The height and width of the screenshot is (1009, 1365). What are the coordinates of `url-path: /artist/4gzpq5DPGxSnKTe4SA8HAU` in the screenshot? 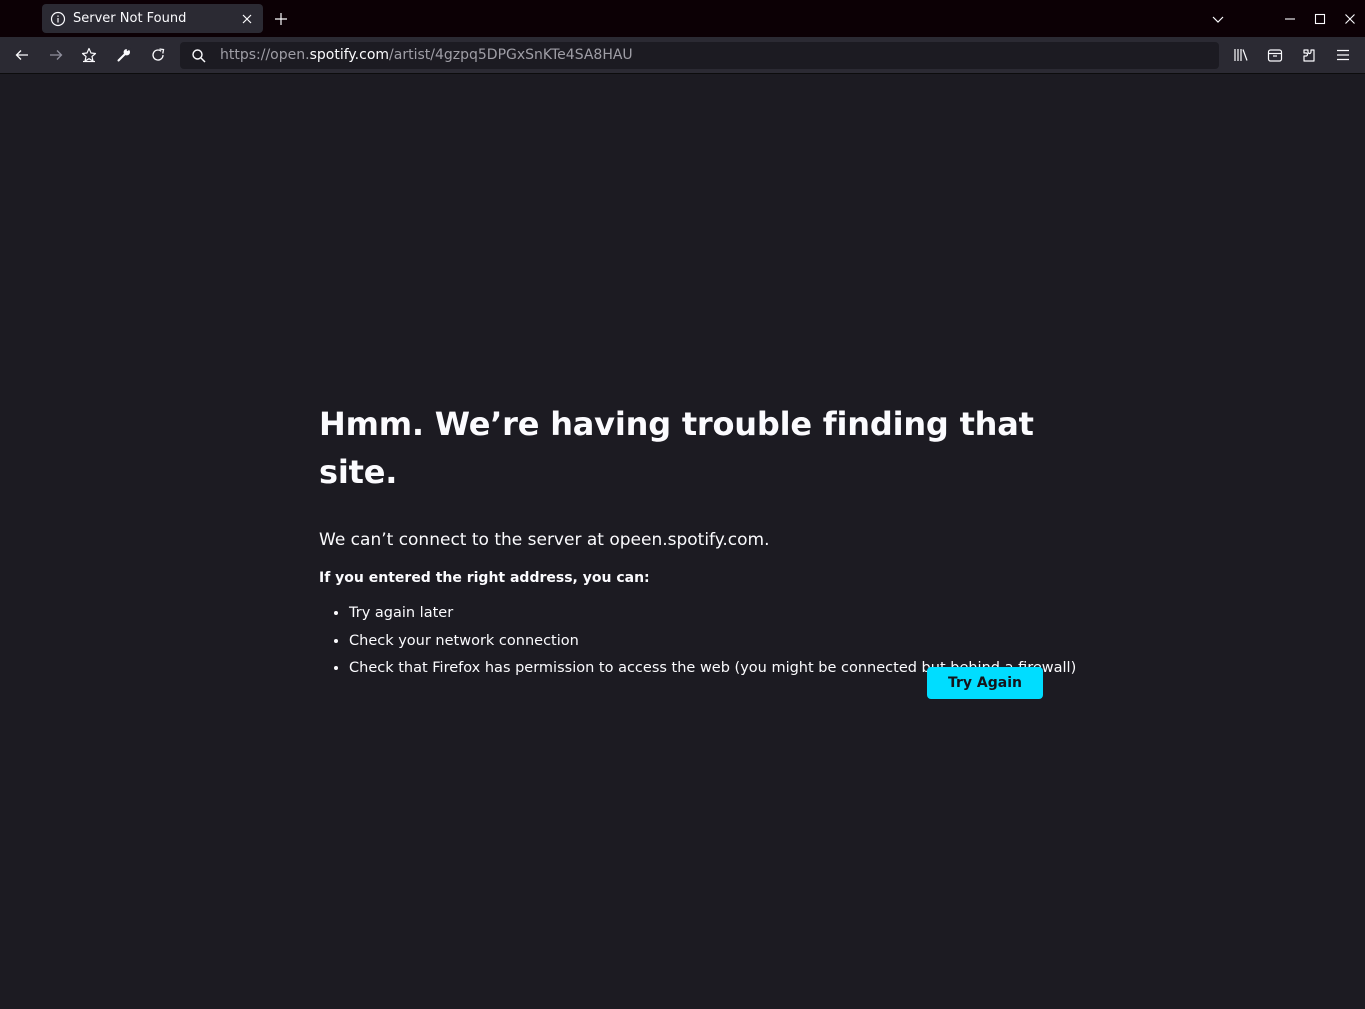 It's located at (511, 55).